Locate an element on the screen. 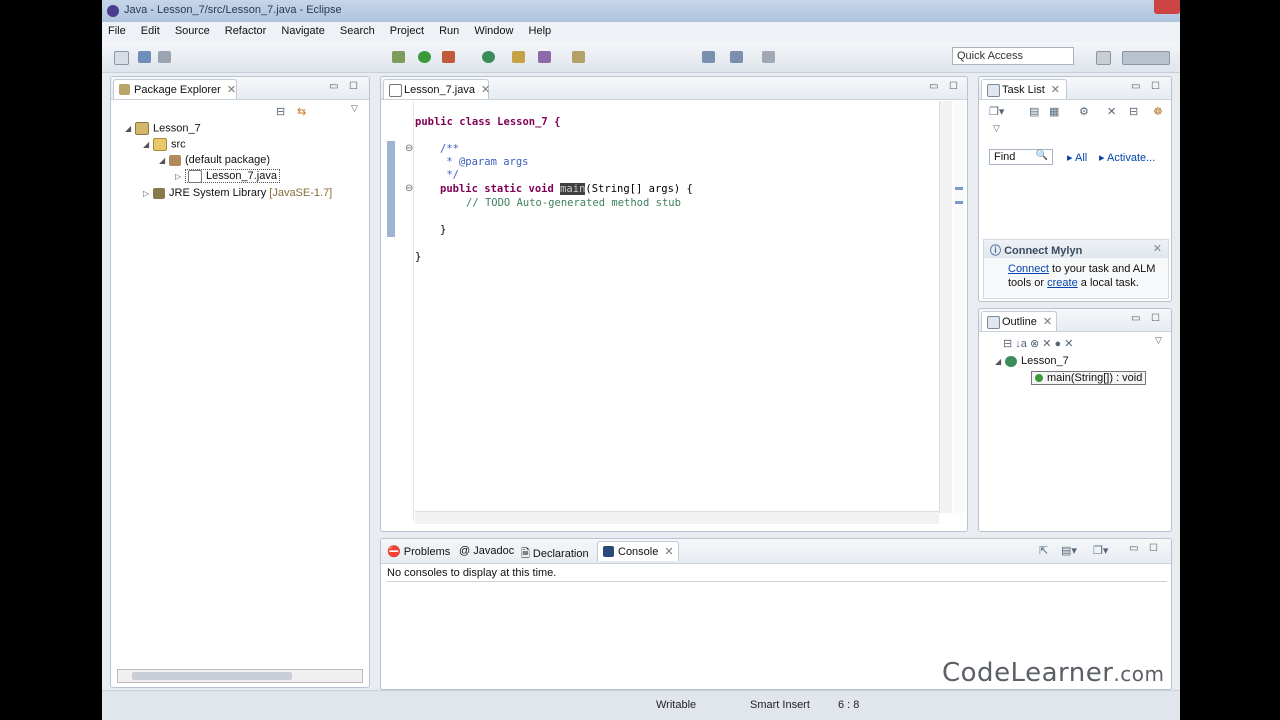 The height and width of the screenshot is (720, 1280). outline-method-item: main(String[]) : void is located at coordinates (1089, 378).